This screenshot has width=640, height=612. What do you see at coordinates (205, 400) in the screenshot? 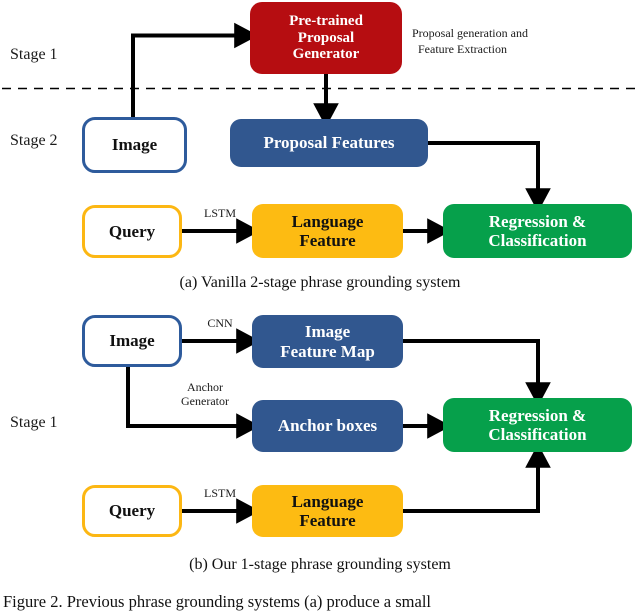
I see `edge-label-line-2: Generator` at bounding box center [205, 400].